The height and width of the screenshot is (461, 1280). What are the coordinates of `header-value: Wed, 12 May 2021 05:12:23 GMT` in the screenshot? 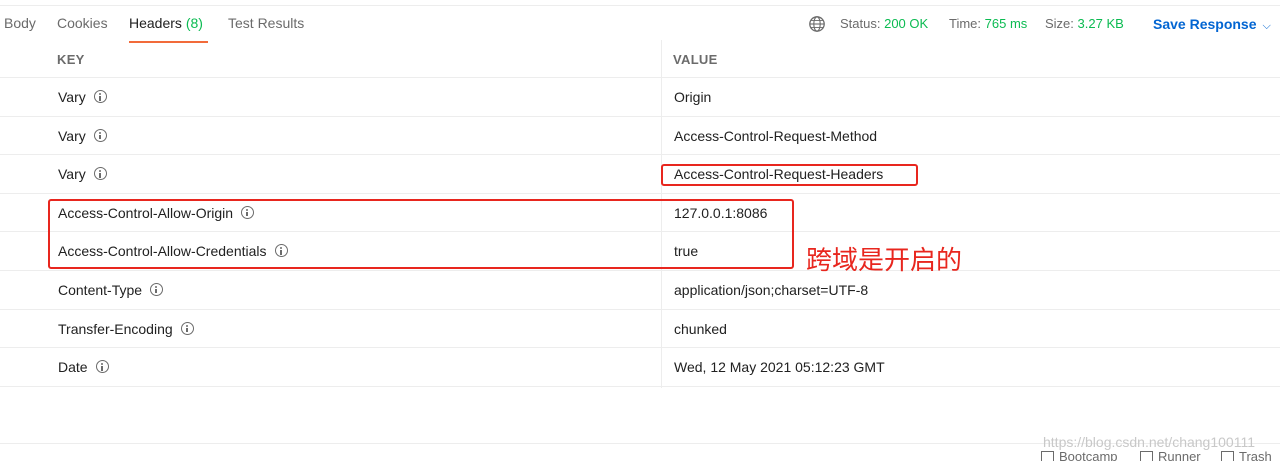 It's located at (779, 367).